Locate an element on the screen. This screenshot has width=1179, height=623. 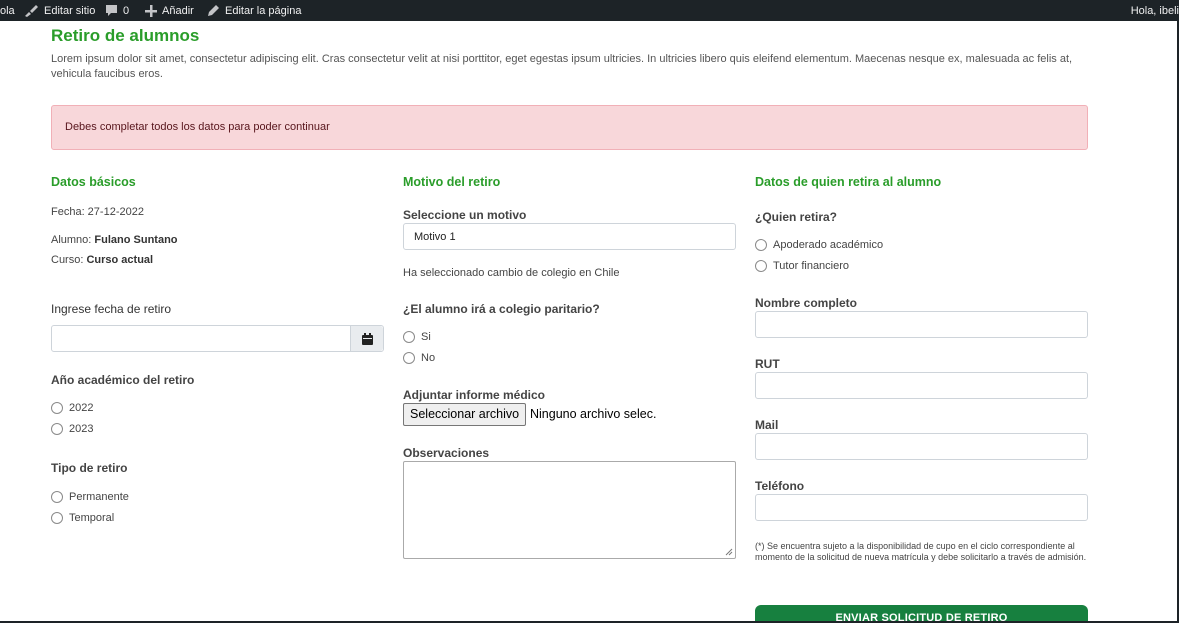
mail-input is located at coordinates (921, 446).